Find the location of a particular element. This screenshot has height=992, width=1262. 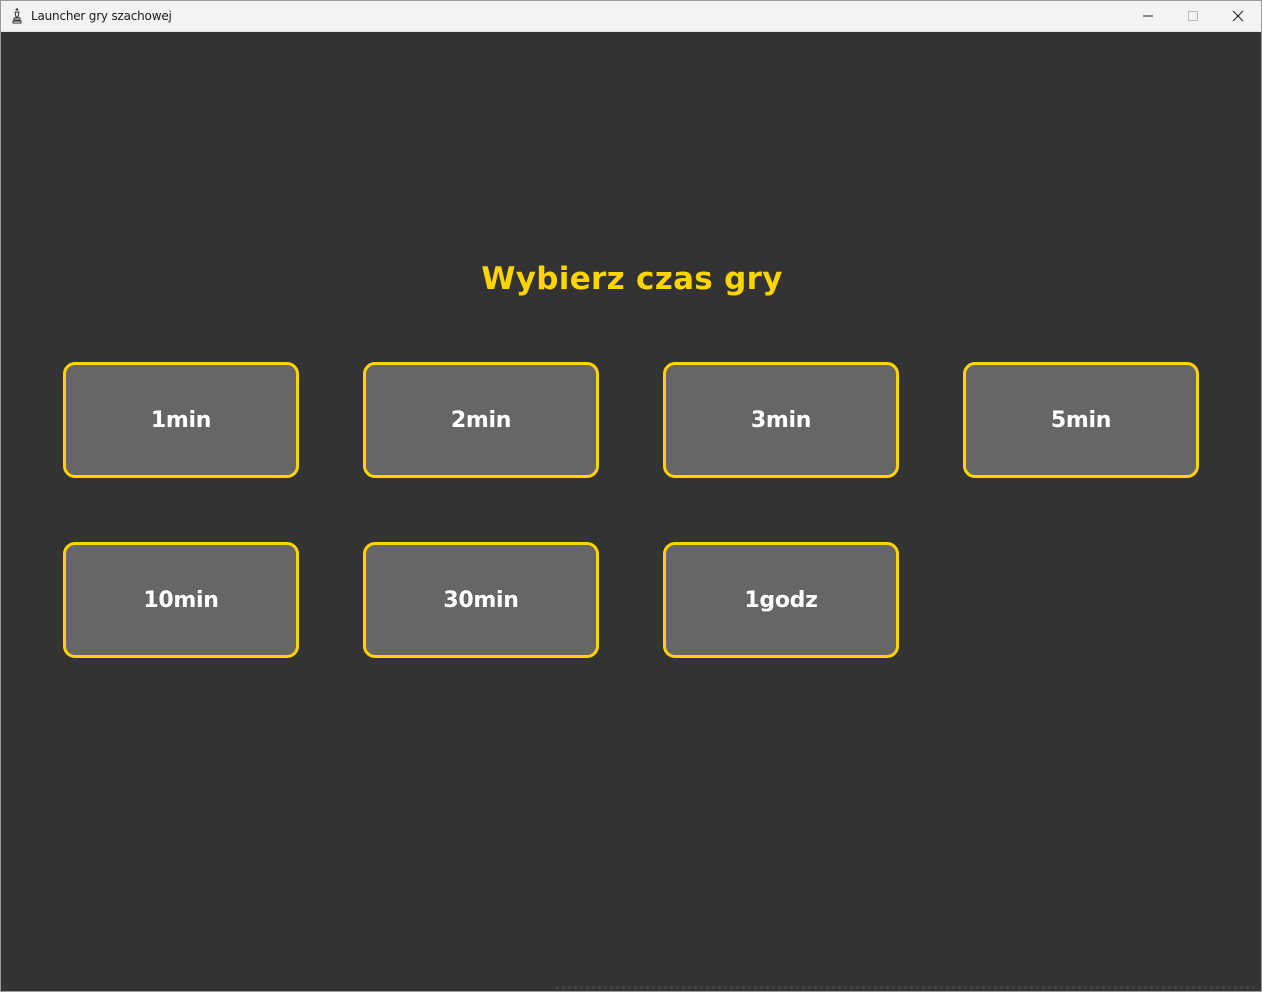

time-option-2min-button: 2min is located at coordinates (481, 420).